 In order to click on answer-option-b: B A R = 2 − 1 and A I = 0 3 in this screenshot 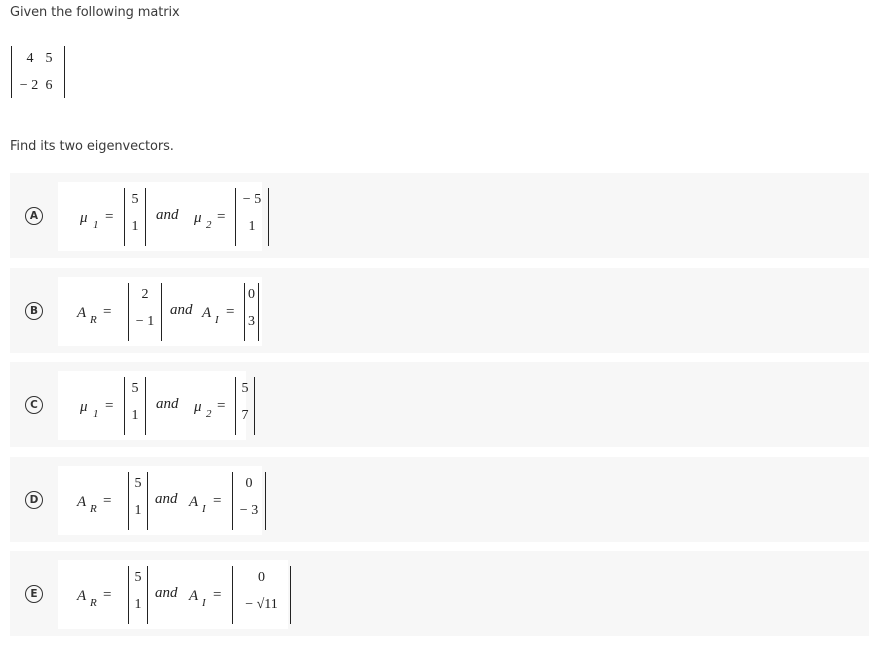, I will do `click(439, 310)`.